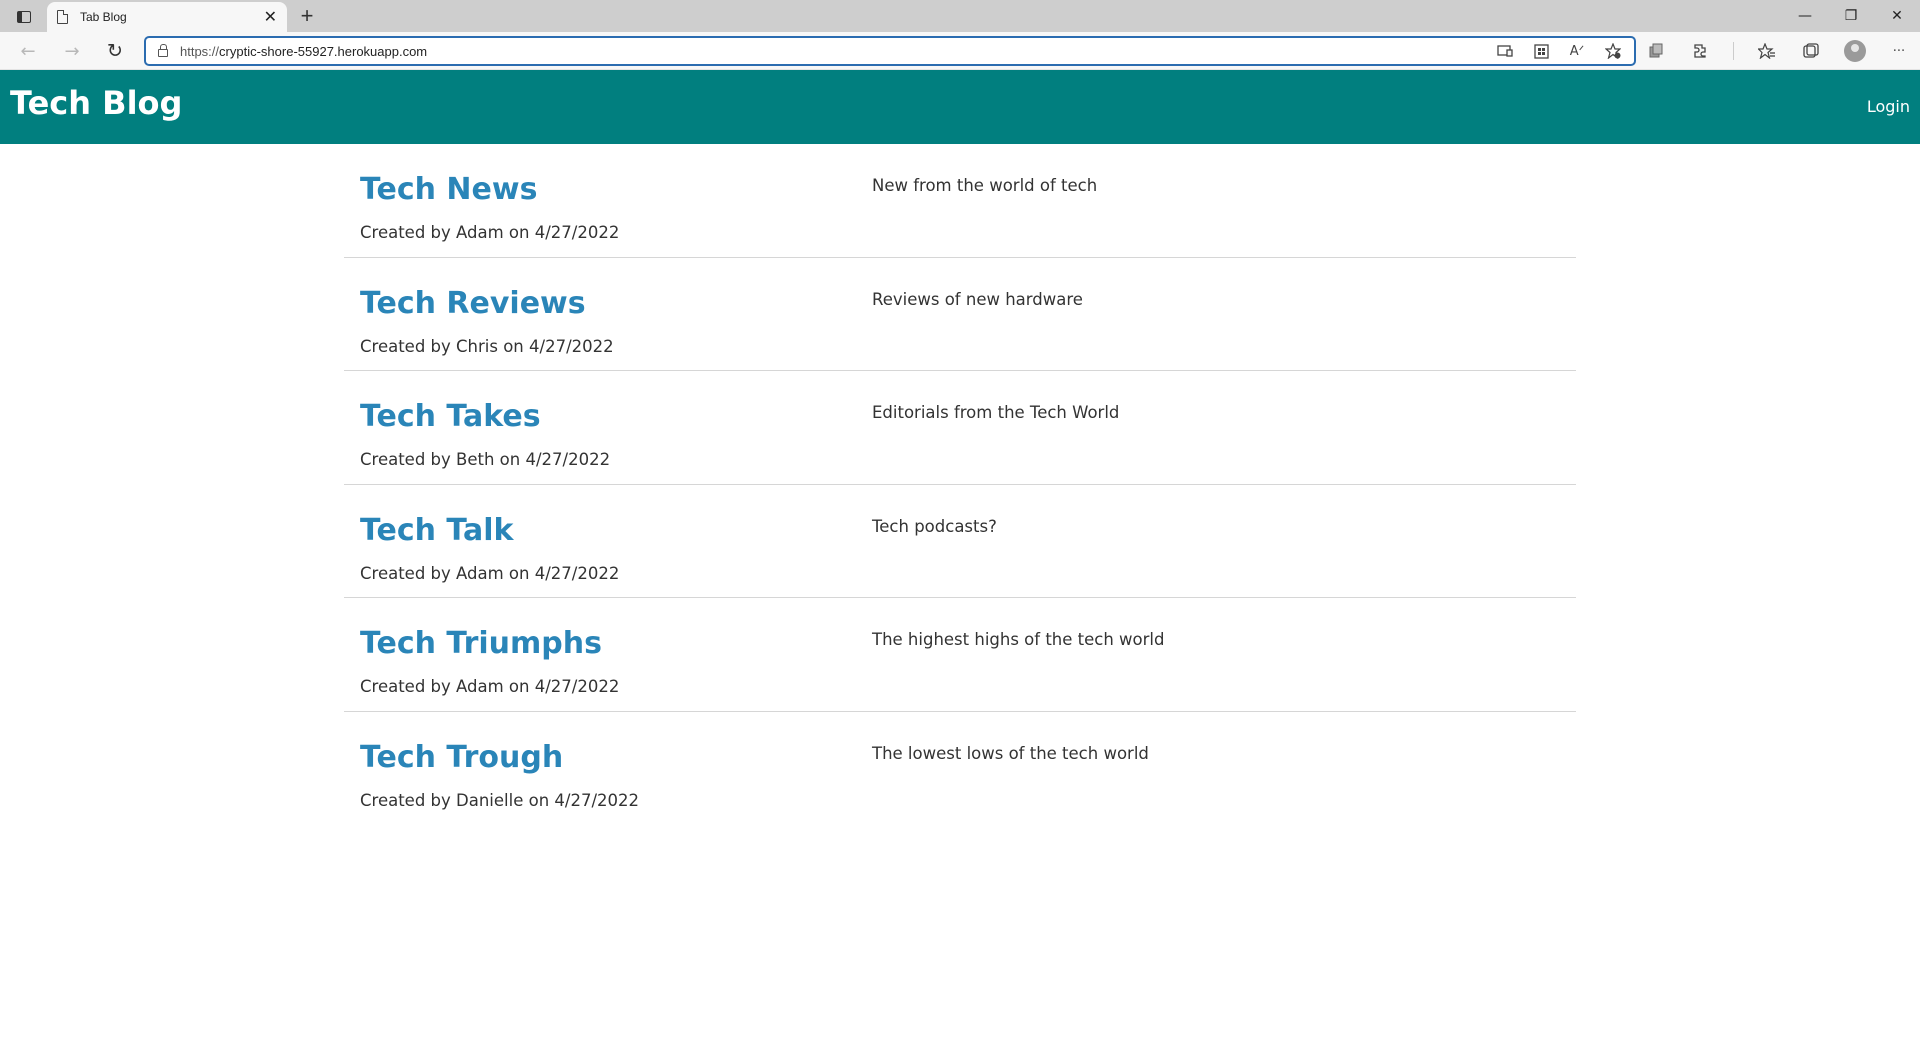 This screenshot has width=1920, height=1040. What do you see at coordinates (1541, 51) in the screenshot?
I see `apps-icon` at bounding box center [1541, 51].